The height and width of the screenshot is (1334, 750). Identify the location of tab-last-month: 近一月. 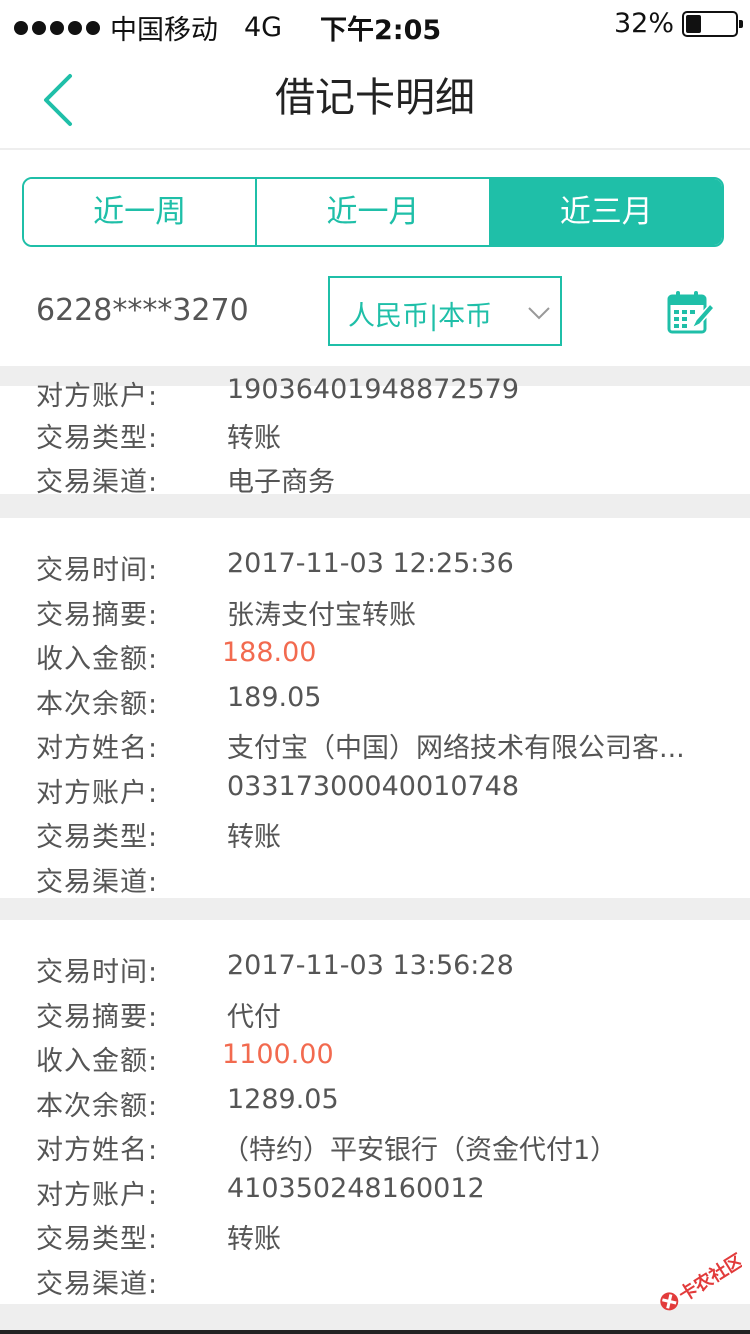
(374, 212).